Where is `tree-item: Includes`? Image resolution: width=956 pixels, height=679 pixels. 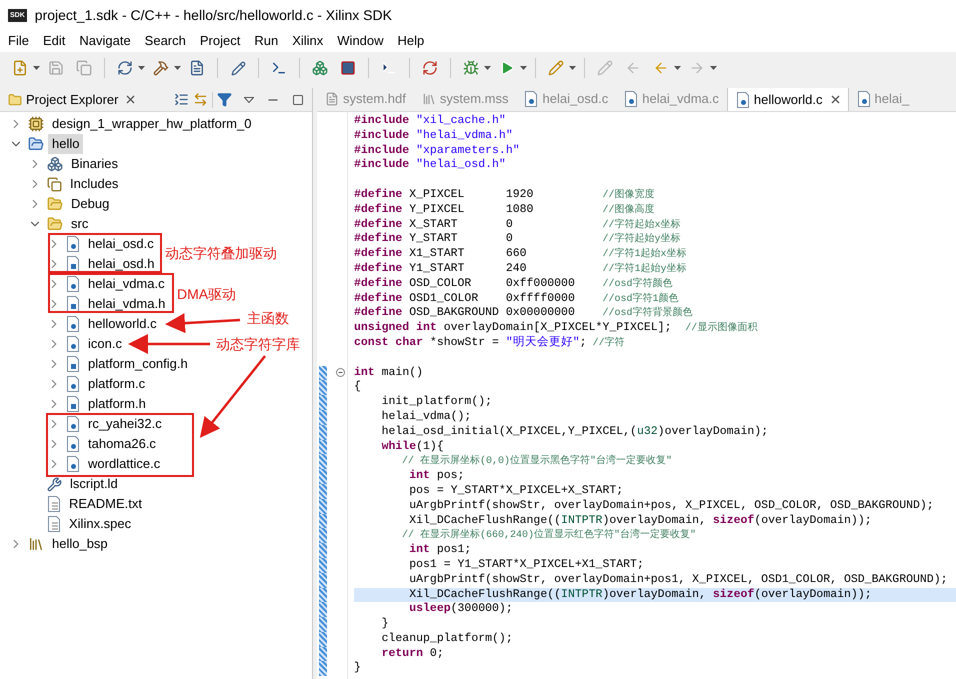
tree-item: Includes is located at coordinates (94, 184).